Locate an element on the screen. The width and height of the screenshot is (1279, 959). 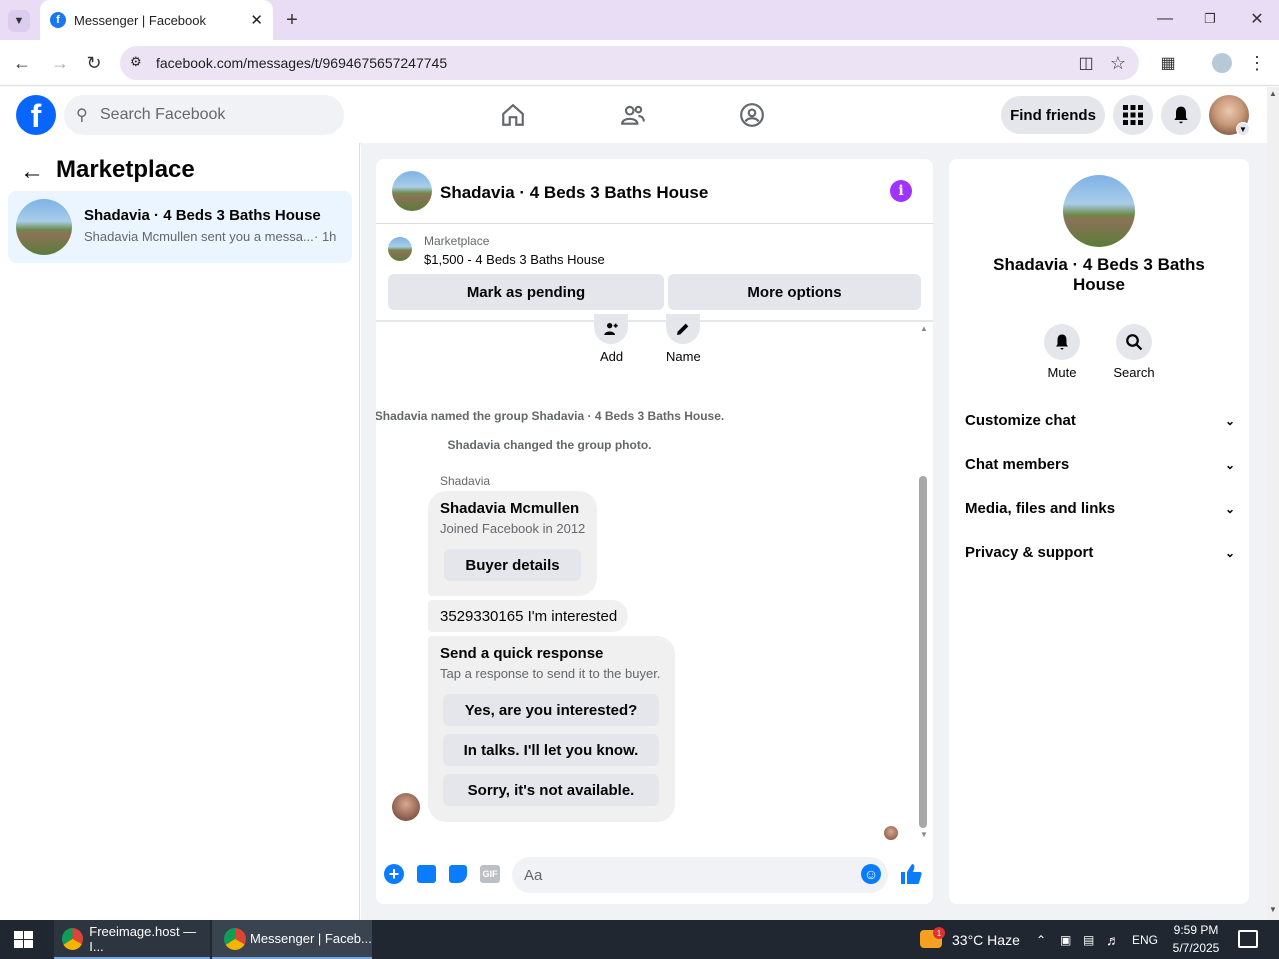
listing-price-title: $1,500 - 4 Beds 3 Baths House is located at coordinates (514, 259).